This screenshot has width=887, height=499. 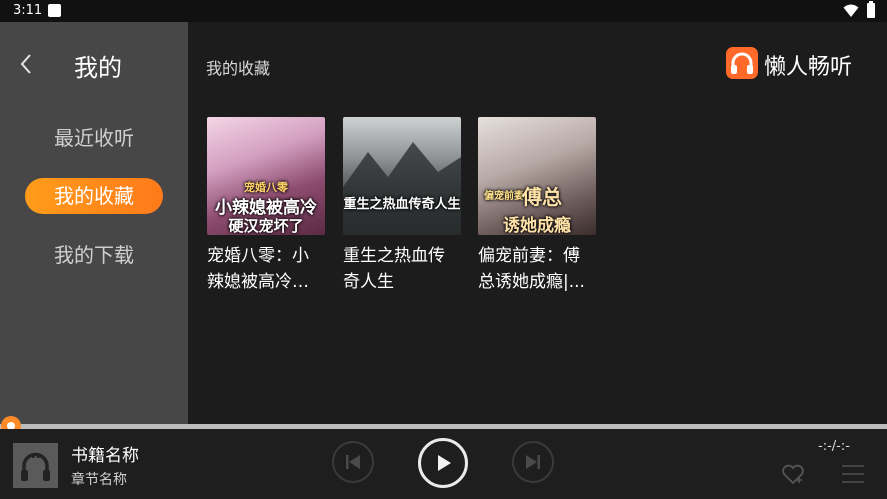 I want to click on player-bar: 书籍名称 章节名称 -:-/-:-, so click(x=443, y=464).